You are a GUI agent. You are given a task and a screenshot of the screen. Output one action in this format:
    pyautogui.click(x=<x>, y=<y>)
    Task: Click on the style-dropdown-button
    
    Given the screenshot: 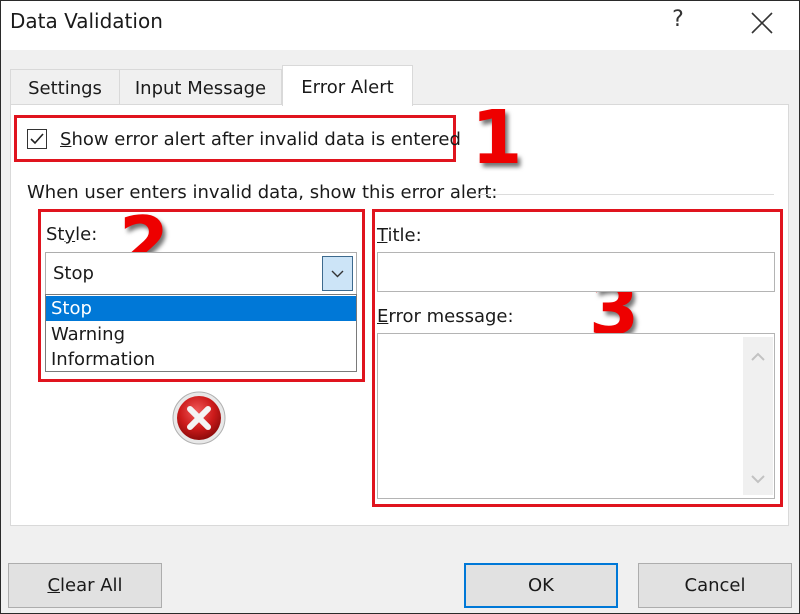 What is the action you would take?
    pyautogui.click(x=337, y=273)
    